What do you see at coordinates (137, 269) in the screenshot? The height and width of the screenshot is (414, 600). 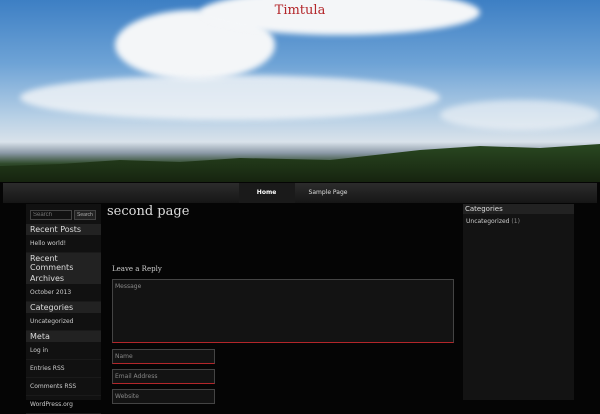 I see `reply-title: Leave a Reply` at bounding box center [137, 269].